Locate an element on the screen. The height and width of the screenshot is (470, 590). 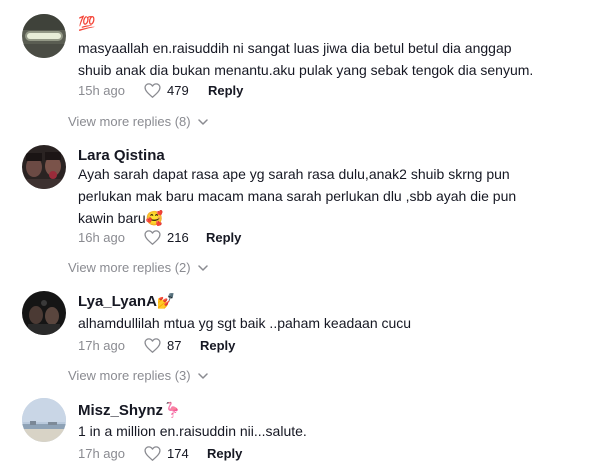
view-more-label: View more replies (2) is located at coordinates (129, 267).